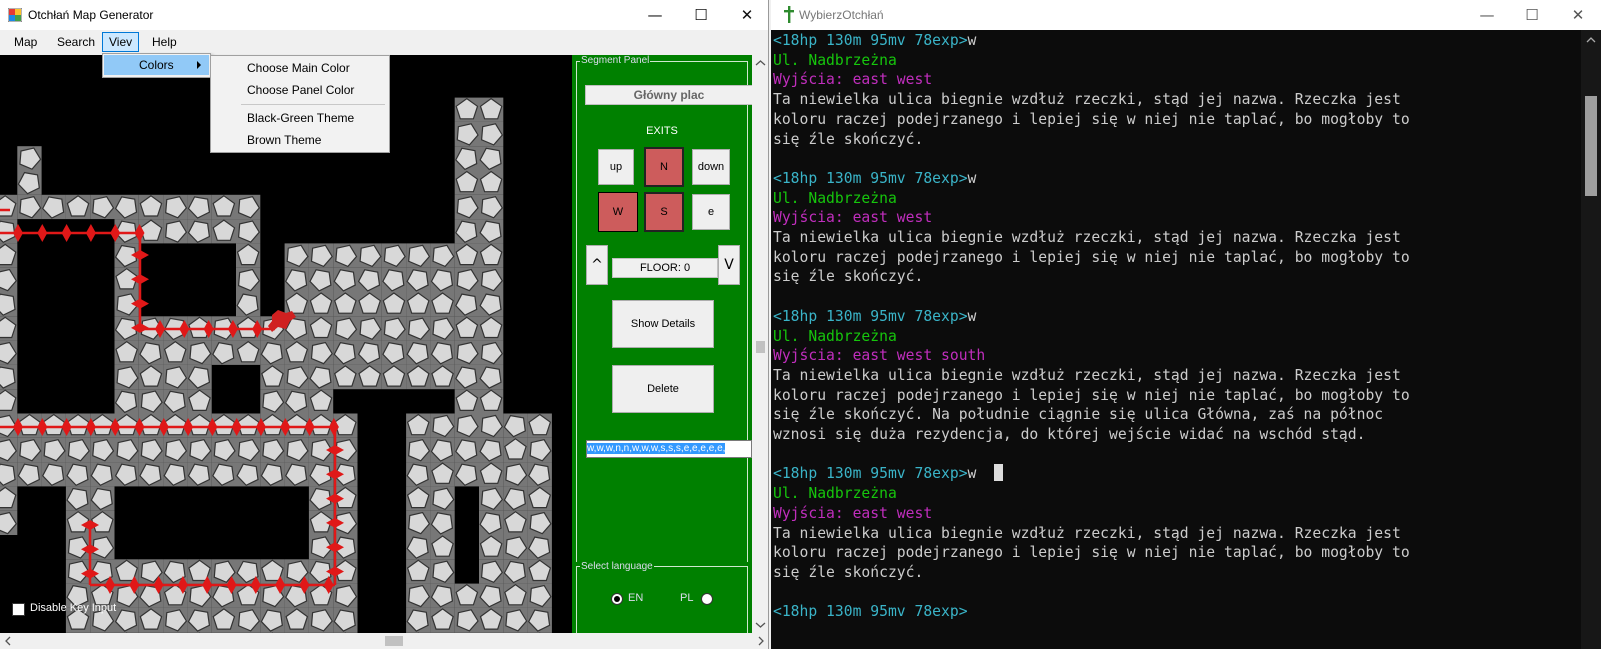 Image resolution: width=1601 pixels, height=649 pixels. Describe the element at coordinates (669, 449) in the screenshot. I see `path-input: w,w,w,n,n,w,w,w,s,s,s,e,e,e,e,e,` at that location.